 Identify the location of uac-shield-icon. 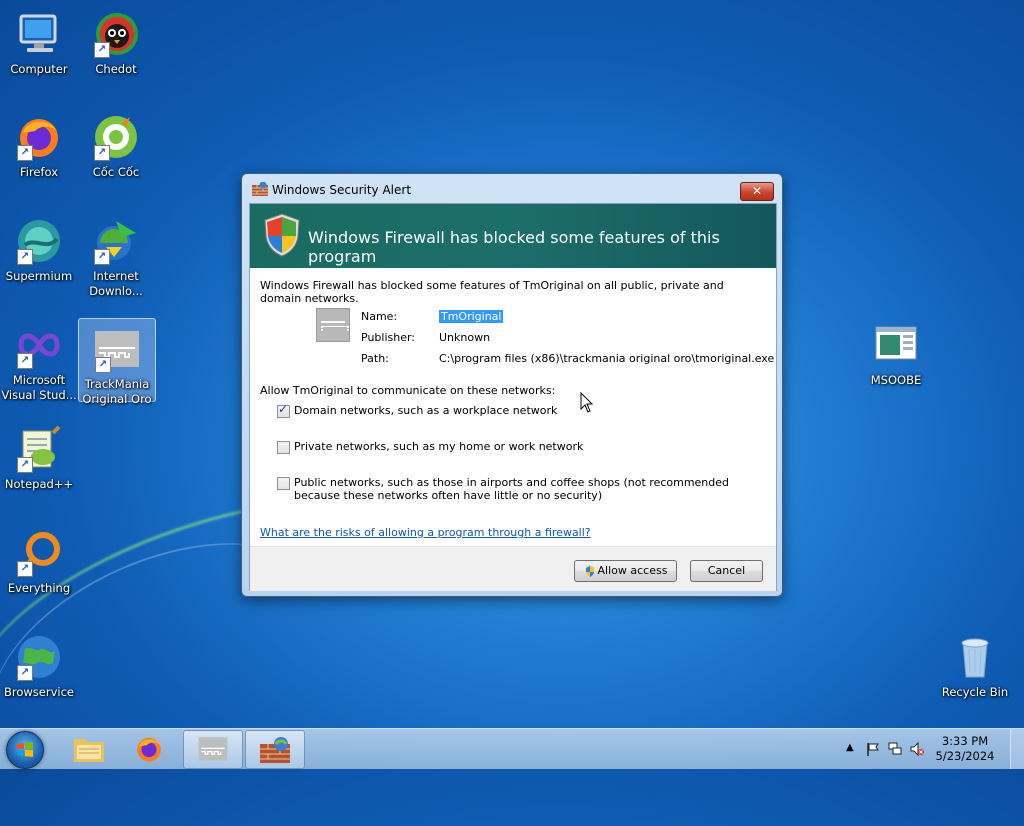
(590, 571).